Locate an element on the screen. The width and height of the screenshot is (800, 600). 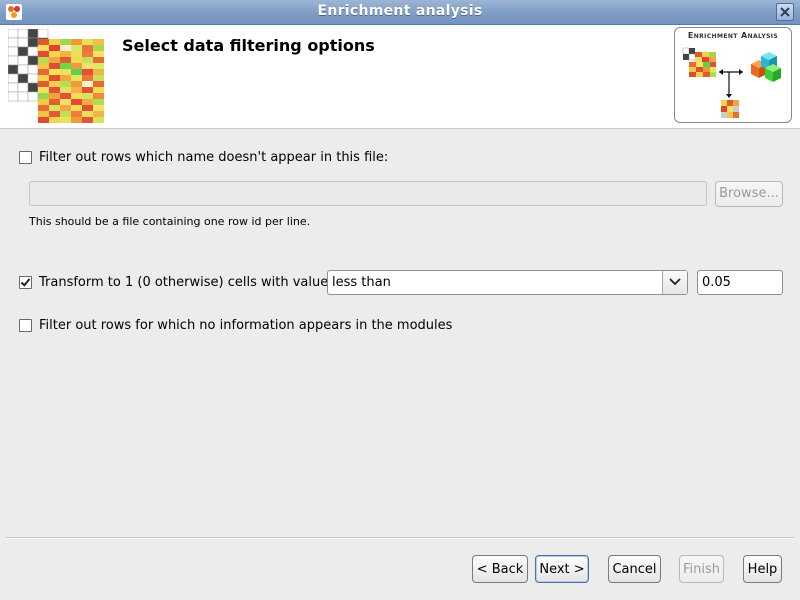
title-bar: Enrichment analysis is located at coordinates (400, 12).